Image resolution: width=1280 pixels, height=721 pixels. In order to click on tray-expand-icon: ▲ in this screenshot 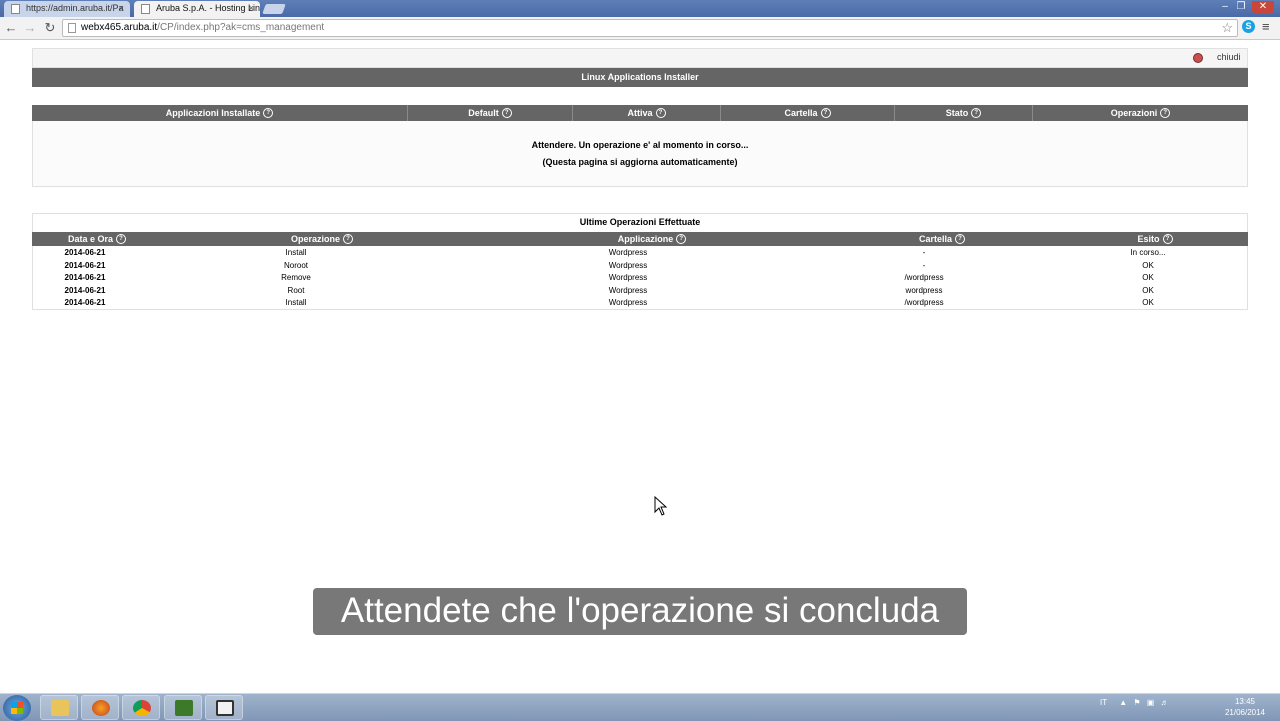, I will do `click(1123, 702)`.